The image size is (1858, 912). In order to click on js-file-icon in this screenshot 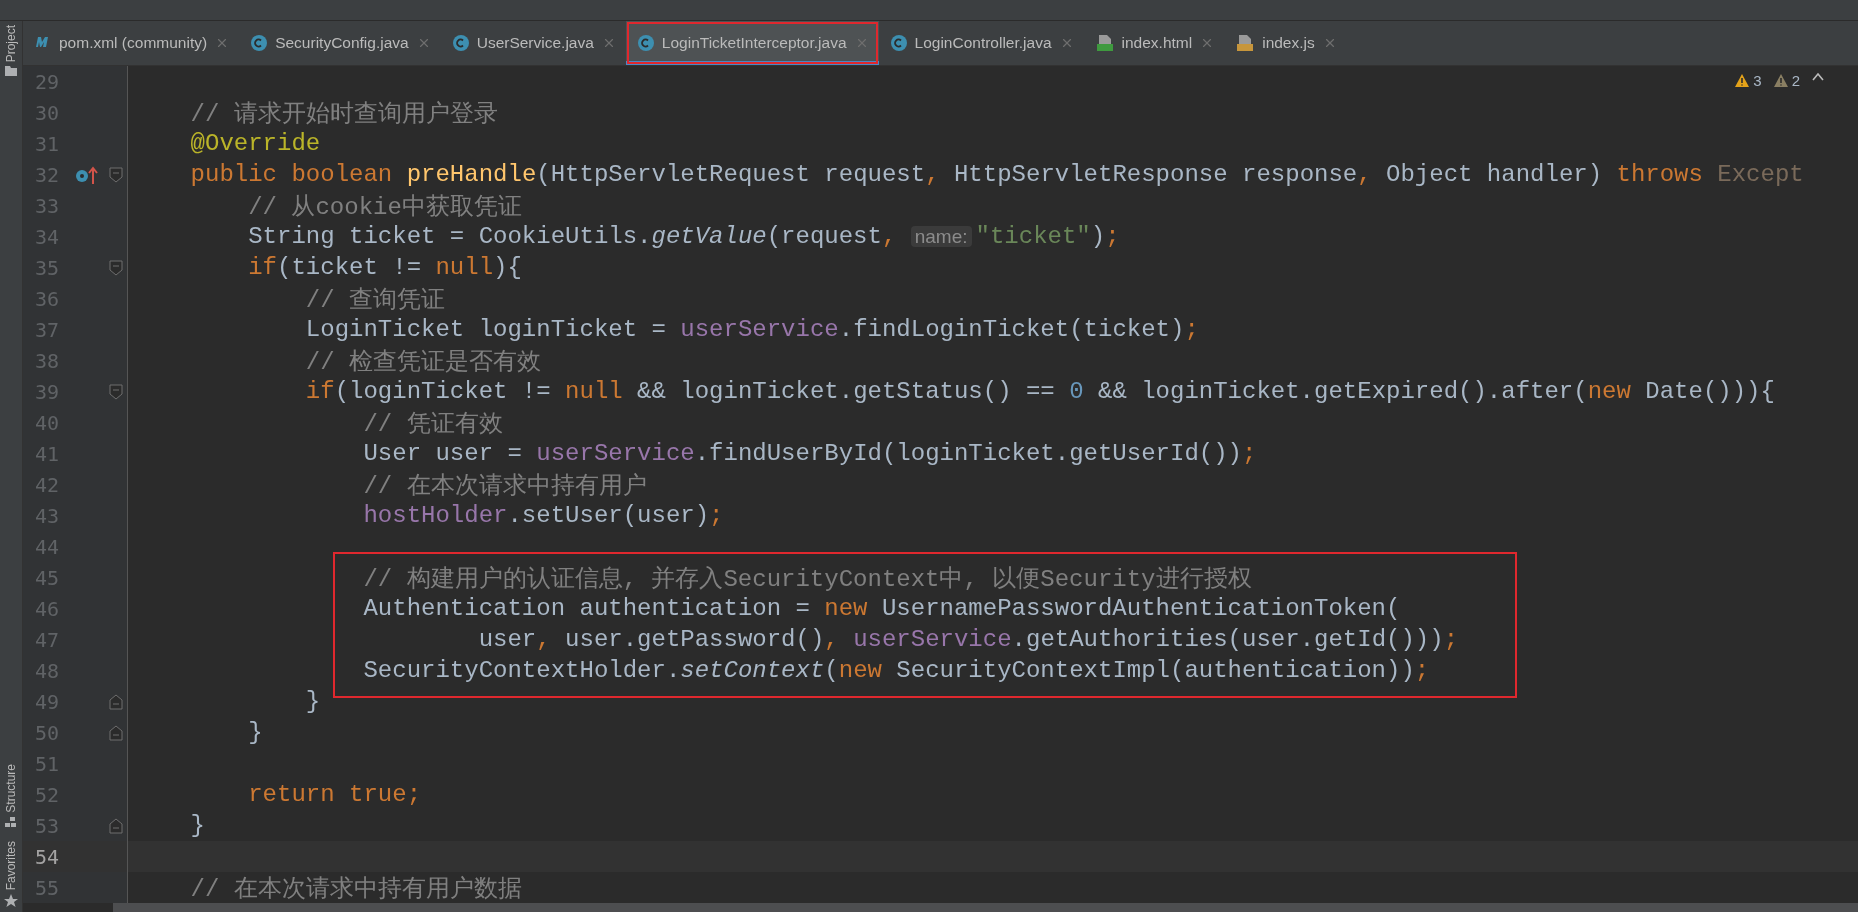, I will do `click(1245, 43)`.